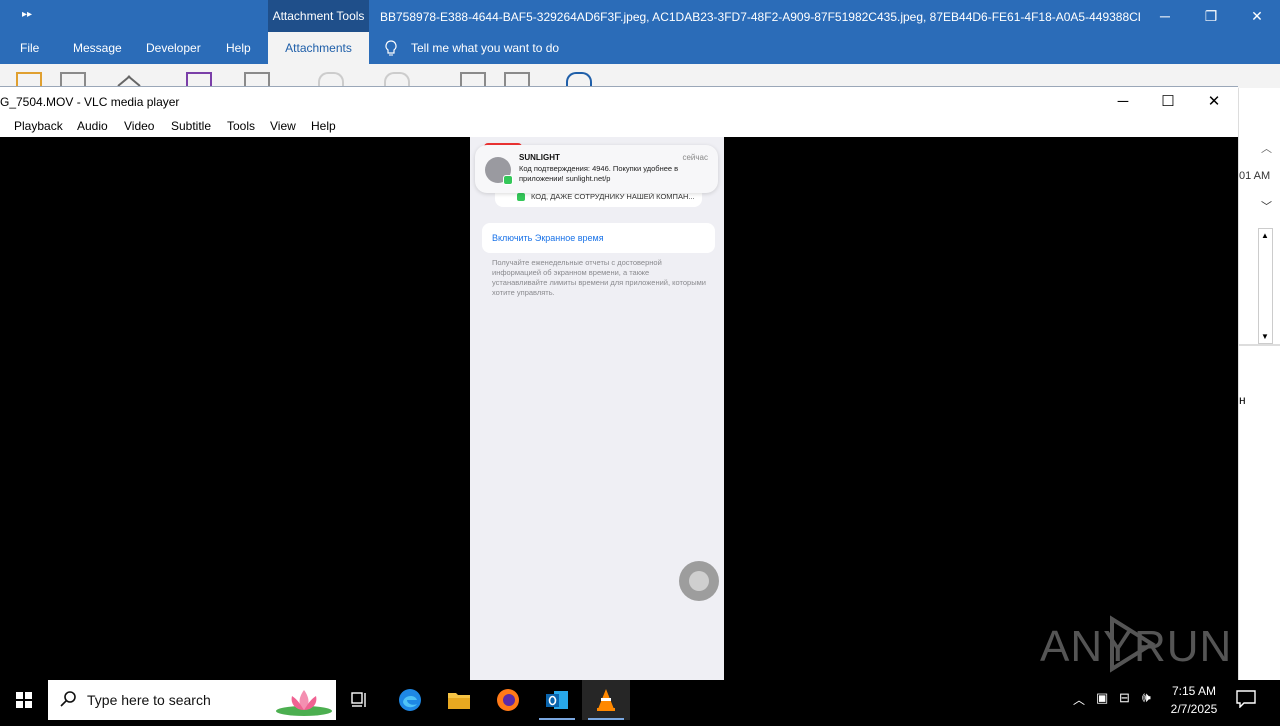  I want to click on vlc-close-button: ✕, so click(1214, 102).